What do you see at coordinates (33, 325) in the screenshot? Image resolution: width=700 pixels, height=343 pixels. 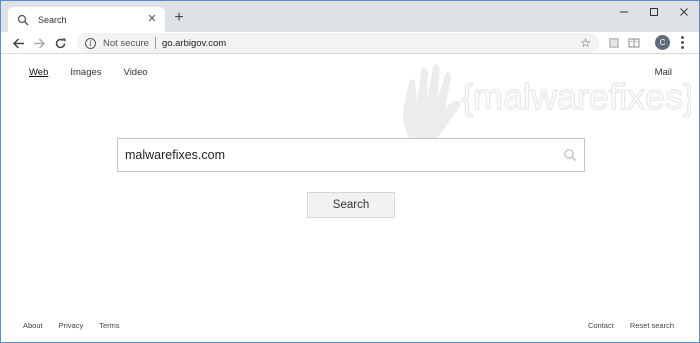 I see `footer-link-about: About` at bounding box center [33, 325].